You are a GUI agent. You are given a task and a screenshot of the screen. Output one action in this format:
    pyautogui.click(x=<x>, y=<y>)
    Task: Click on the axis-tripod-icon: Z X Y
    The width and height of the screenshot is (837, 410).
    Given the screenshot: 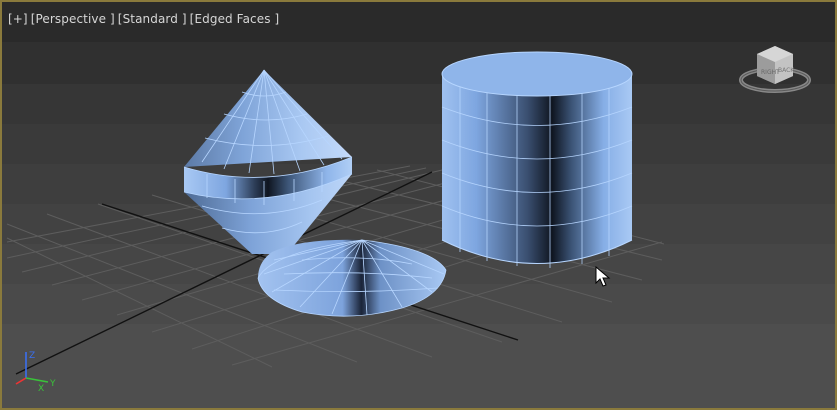 What is the action you would take?
    pyautogui.click(x=35, y=372)
    